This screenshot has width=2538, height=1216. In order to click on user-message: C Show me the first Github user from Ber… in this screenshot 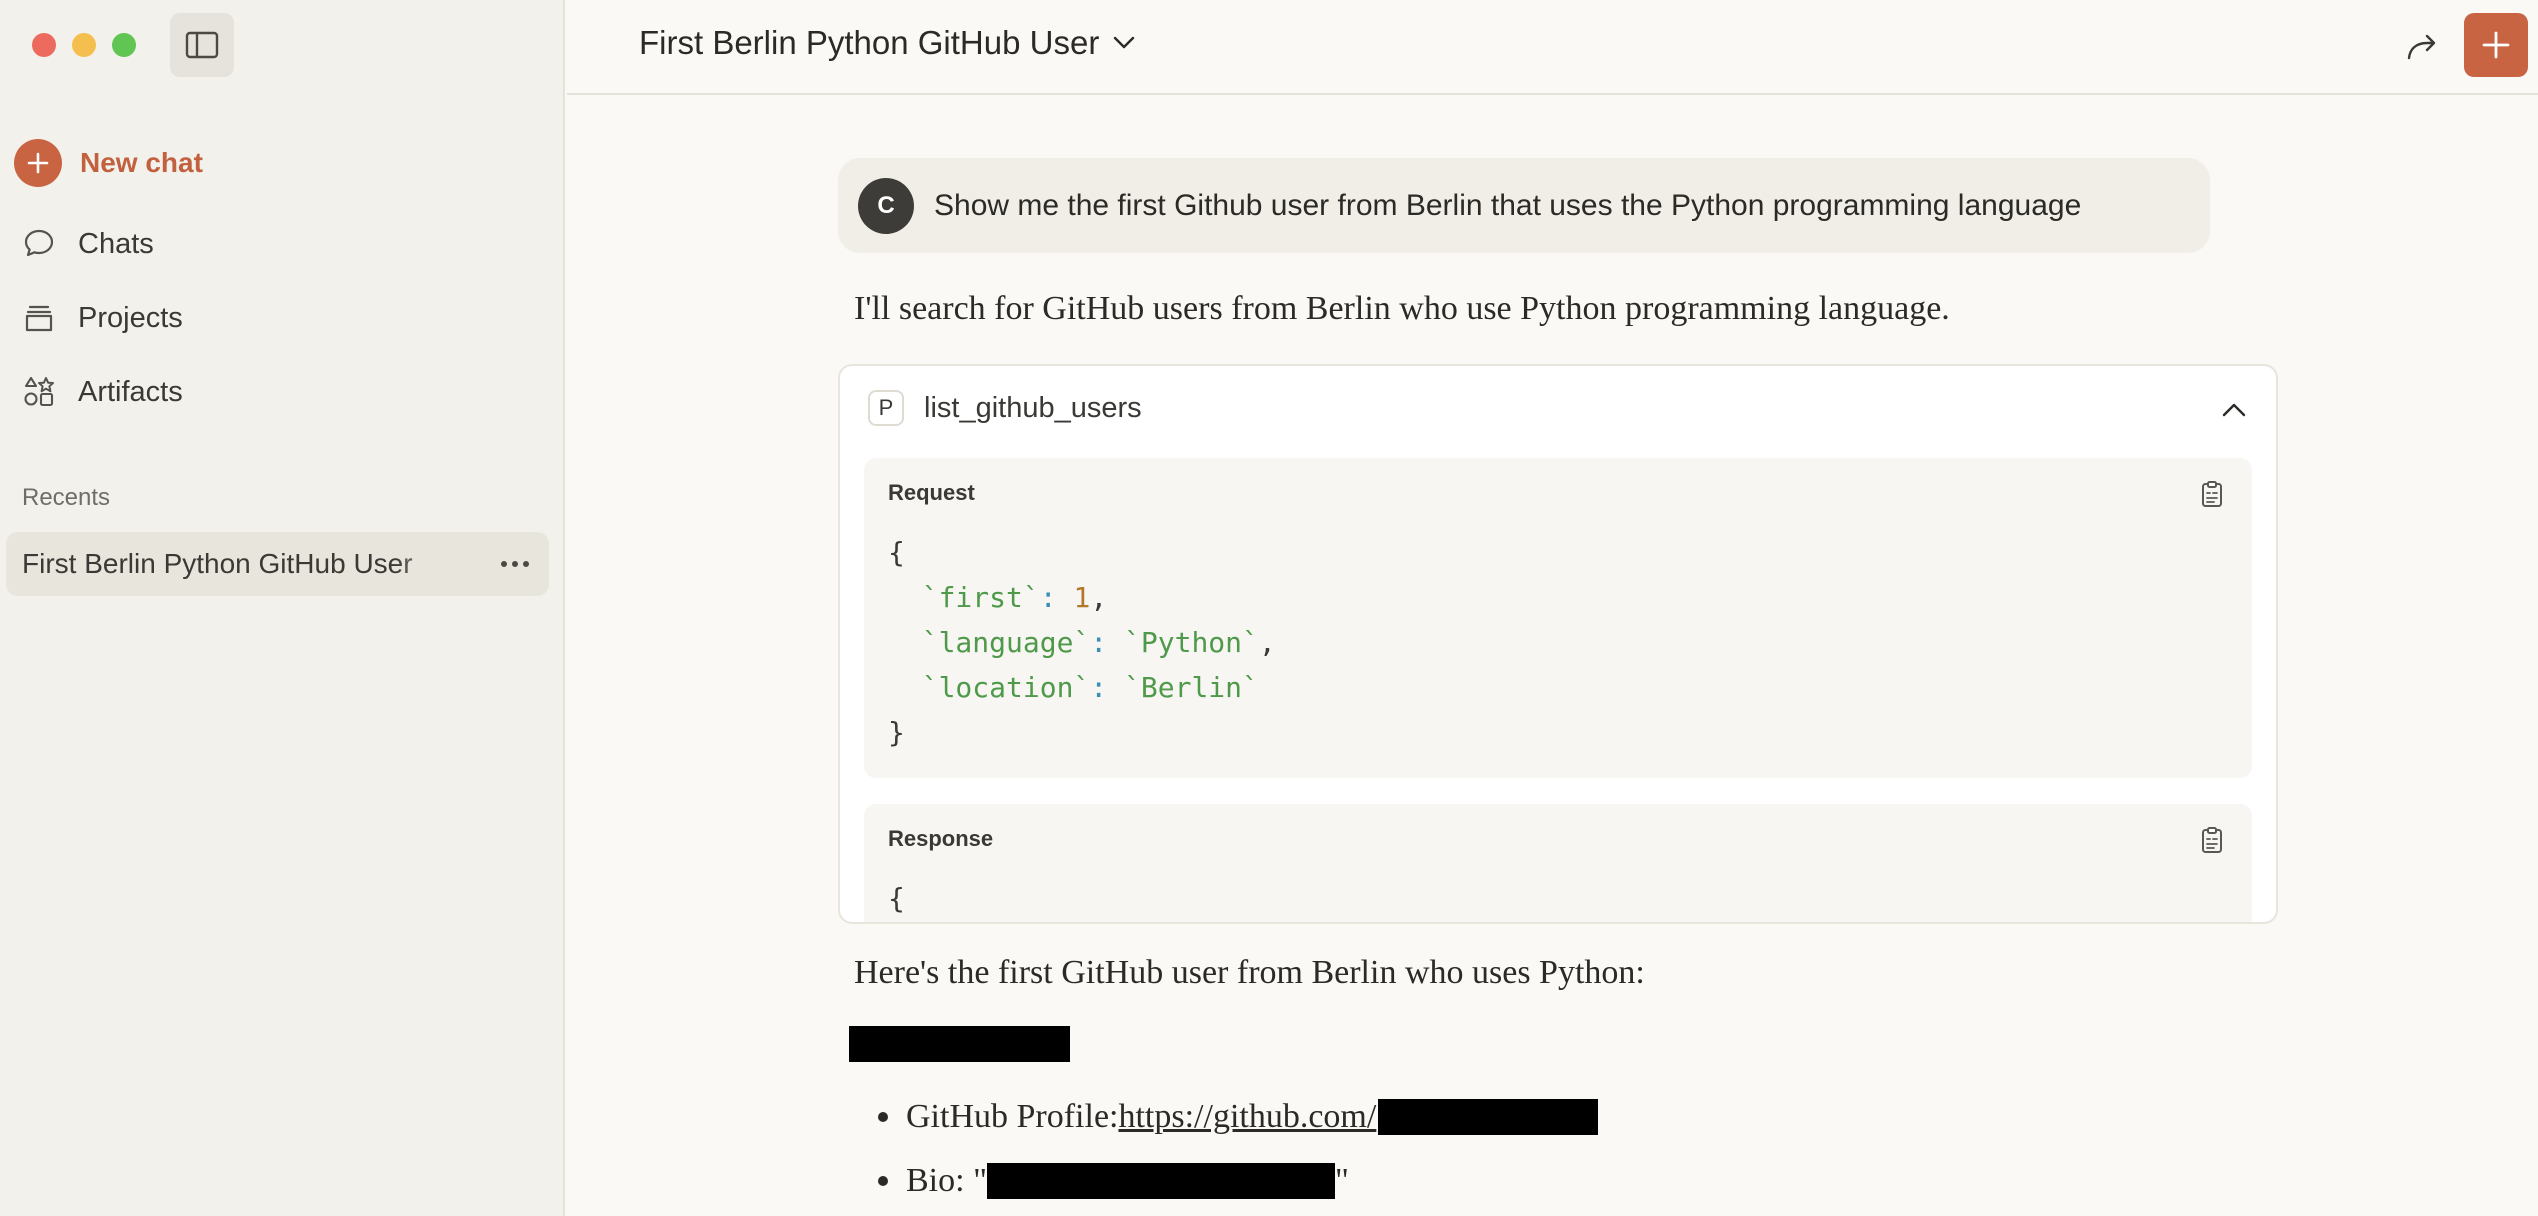, I will do `click(1524, 205)`.